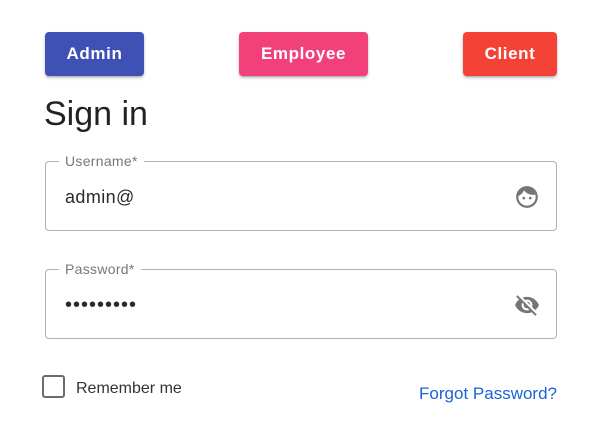  I want to click on page-title: Sign in, so click(96, 114).